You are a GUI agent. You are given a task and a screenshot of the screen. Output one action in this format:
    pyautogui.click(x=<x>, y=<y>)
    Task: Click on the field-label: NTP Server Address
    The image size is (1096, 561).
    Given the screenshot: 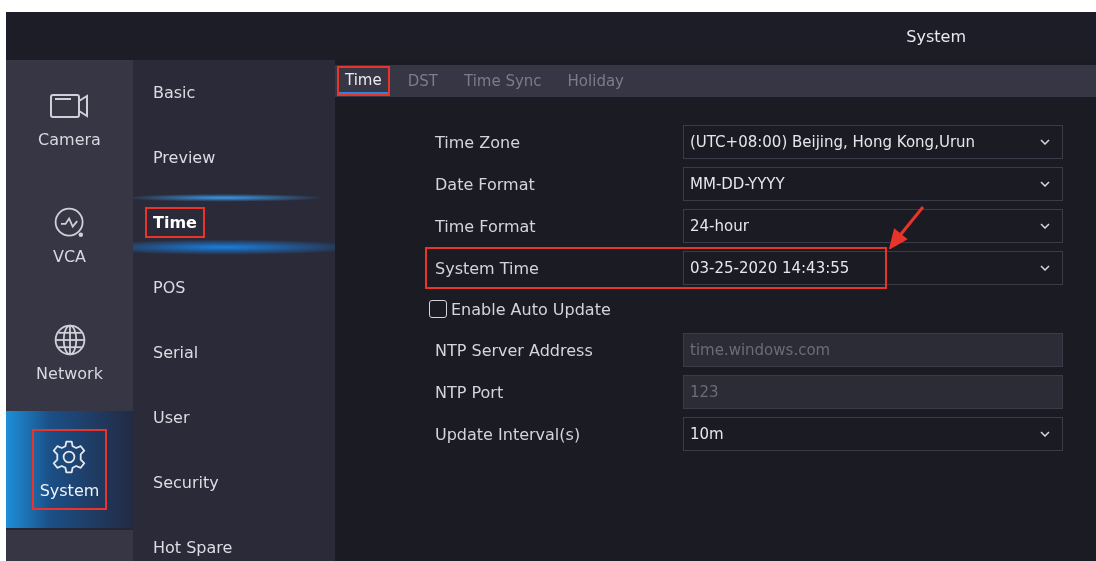 What is the action you would take?
    pyautogui.click(x=514, y=350)
    